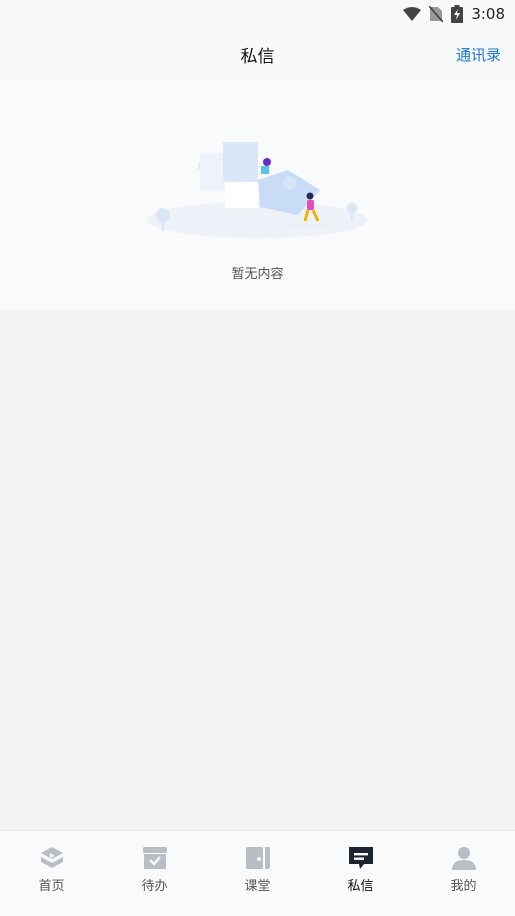 This screenshot has width=515, height=916. What do you see at coordinates (51, 886) in the screenshot?
I see `tab-label: 首页` at bounding box center [51, 886].